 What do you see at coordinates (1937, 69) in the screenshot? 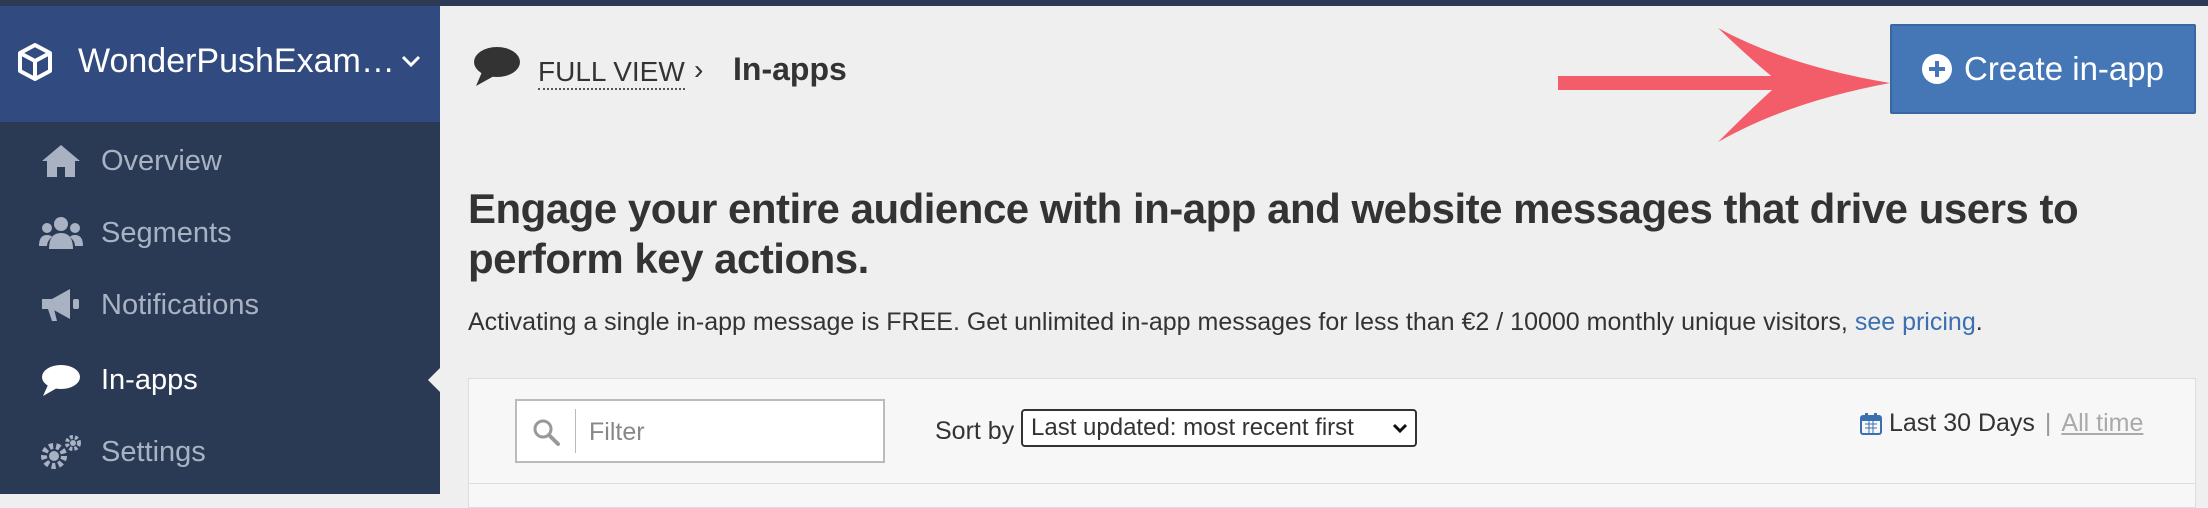
I see `plus-circle-icon` at bounding box center [1937, 69].